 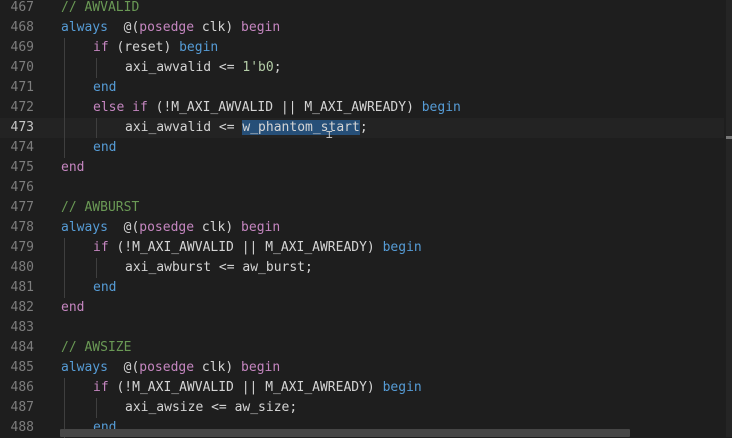 I want to click on code-line: 484 // AWSIZE, so click(x=362, y=348).